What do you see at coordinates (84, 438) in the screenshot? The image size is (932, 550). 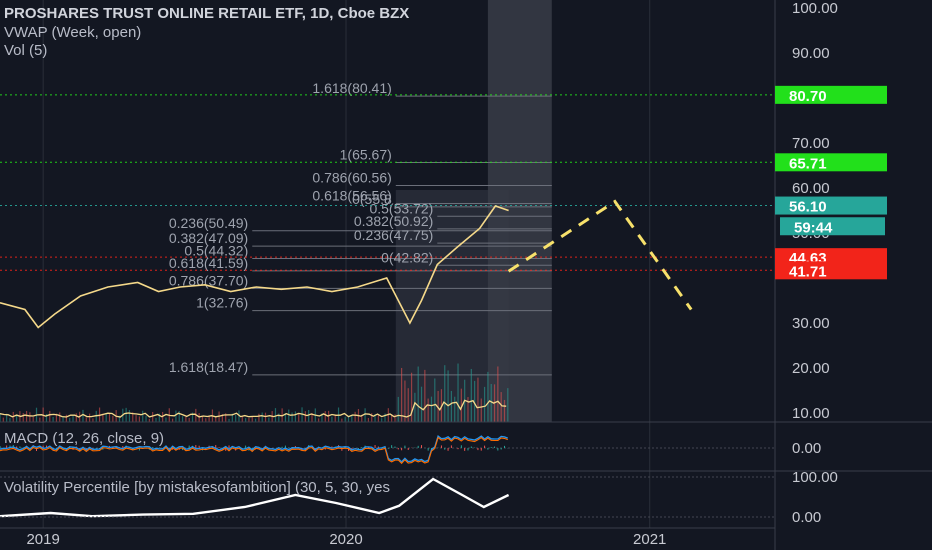 I see `macd-legend: MACD (12, 26, close, 9)` at bounding box center [84, 438].